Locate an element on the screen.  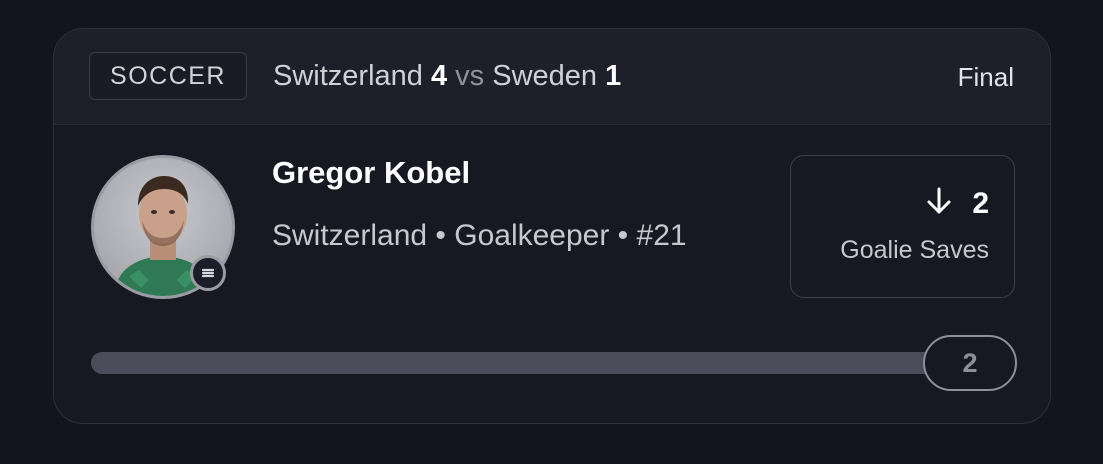
home-team-score: 4 is located at coordinates (439, 76).